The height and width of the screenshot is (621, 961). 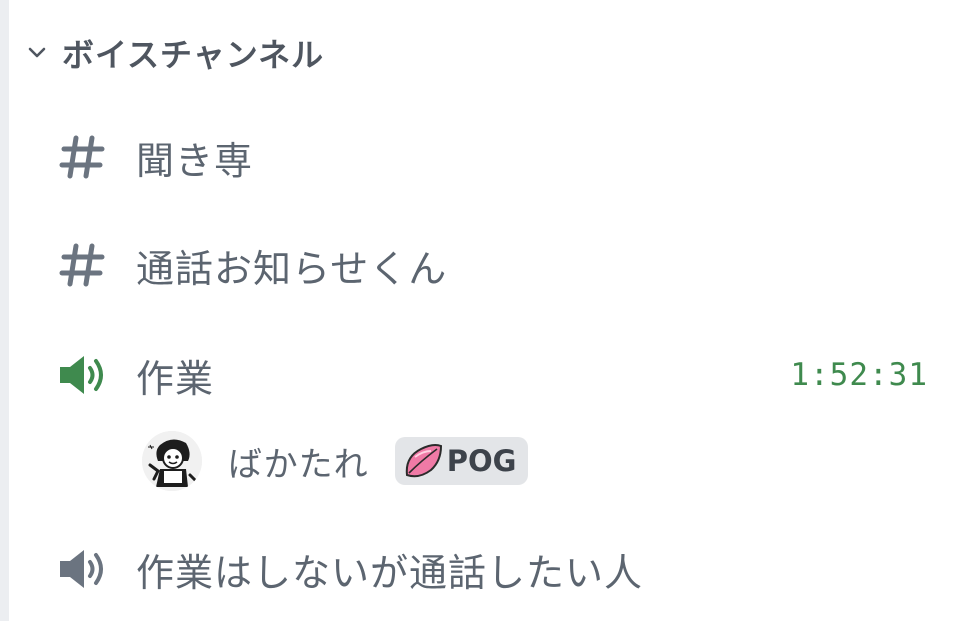 I want to click on category-title: ボイスチャンネル, so click(x=193, y=55).